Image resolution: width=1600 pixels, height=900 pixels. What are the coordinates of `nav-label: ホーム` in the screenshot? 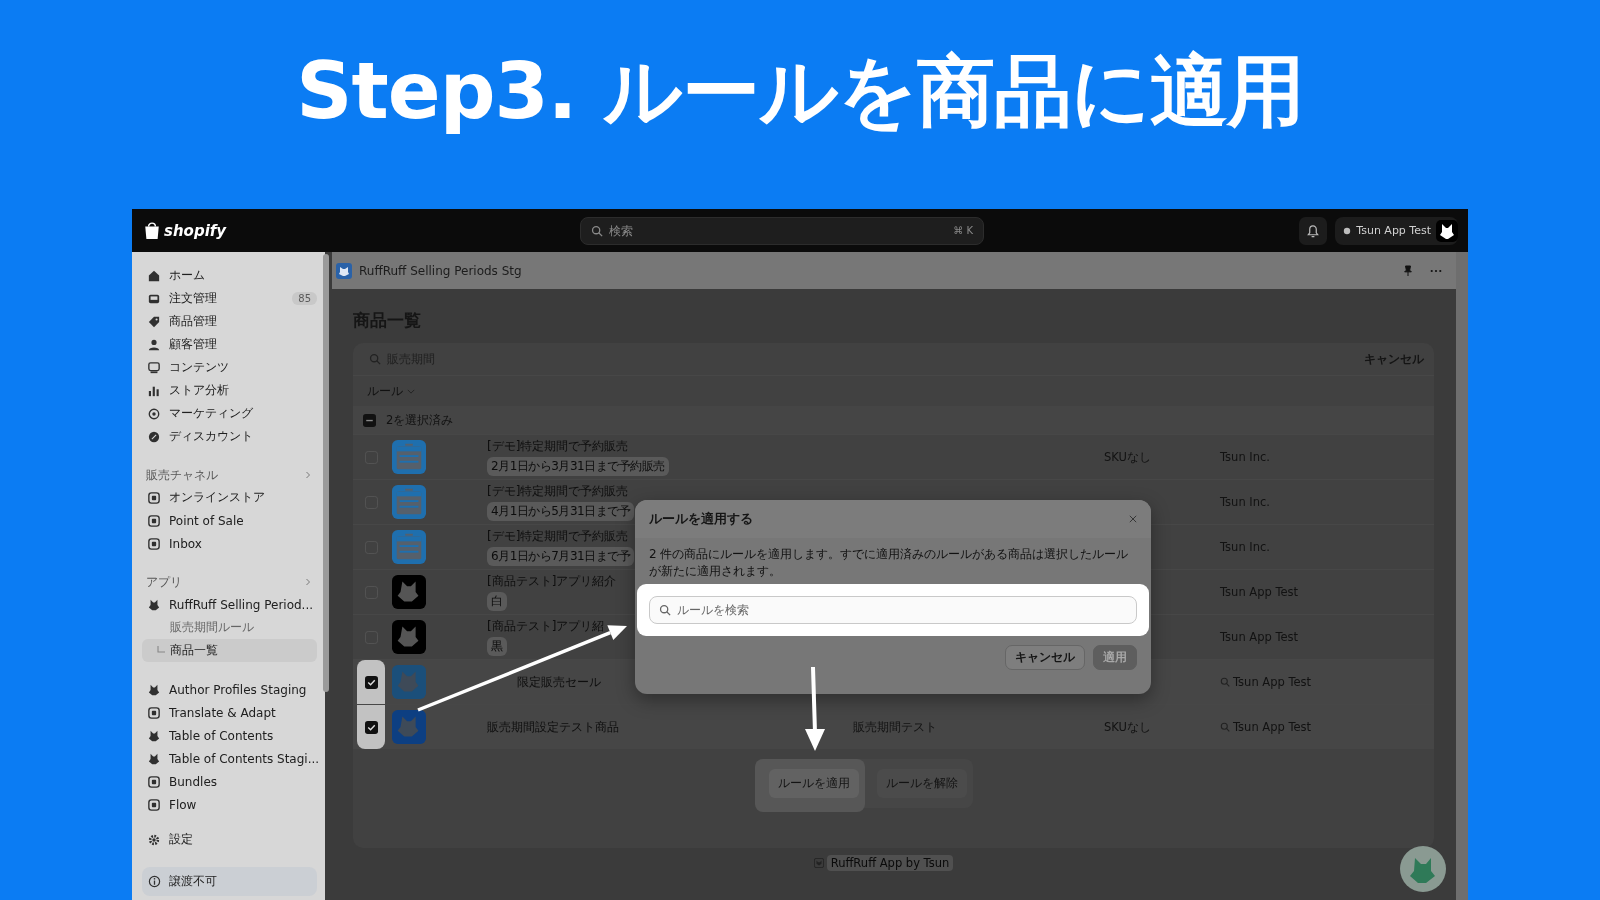 It's located at (187, 275).